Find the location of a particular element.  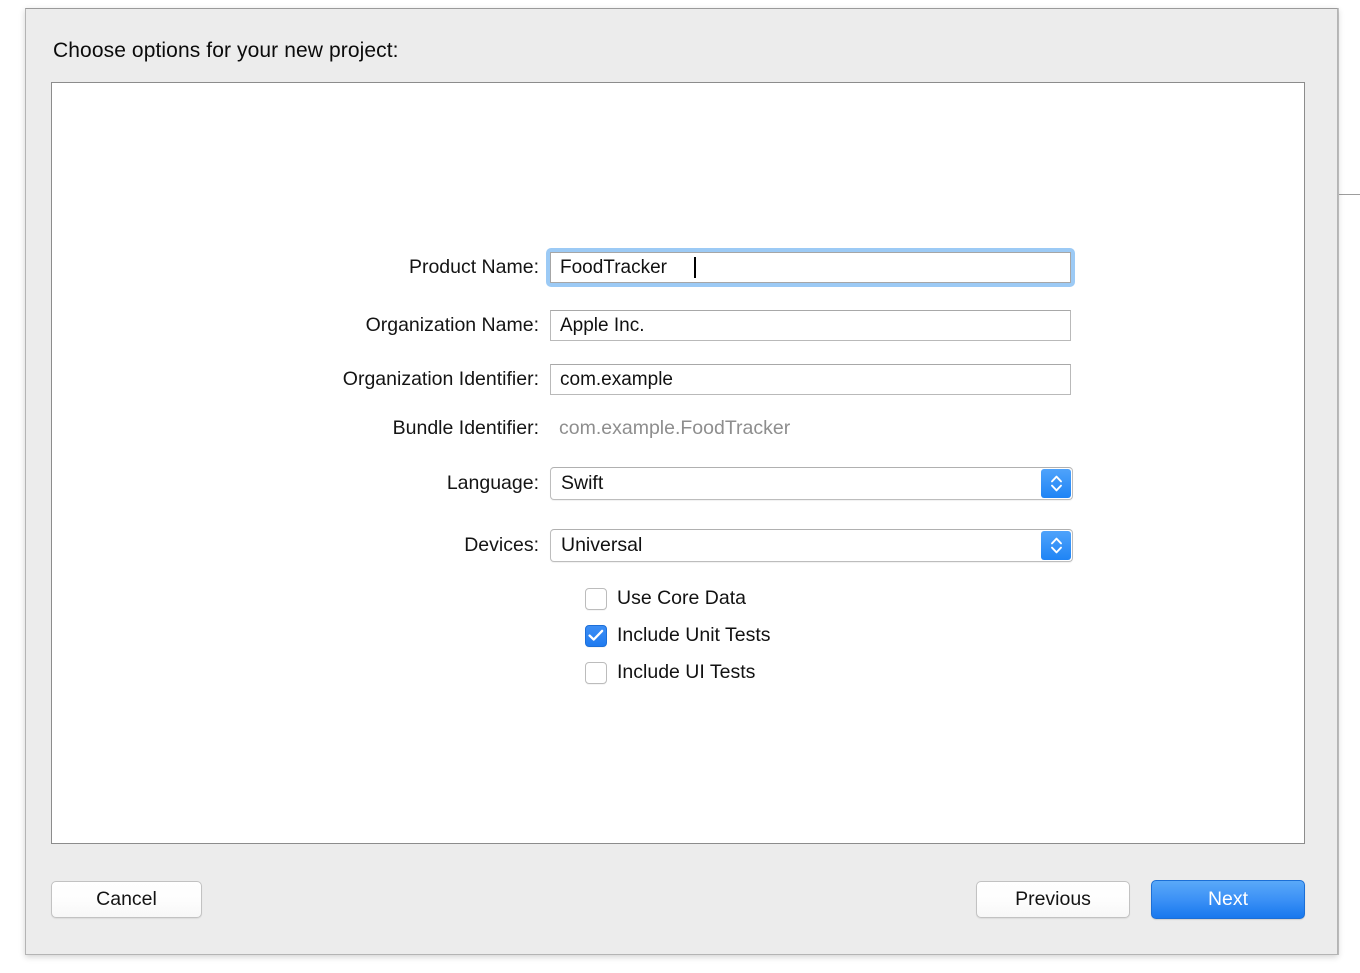

product-name-focus-ring is located at coordinates (810, 267).